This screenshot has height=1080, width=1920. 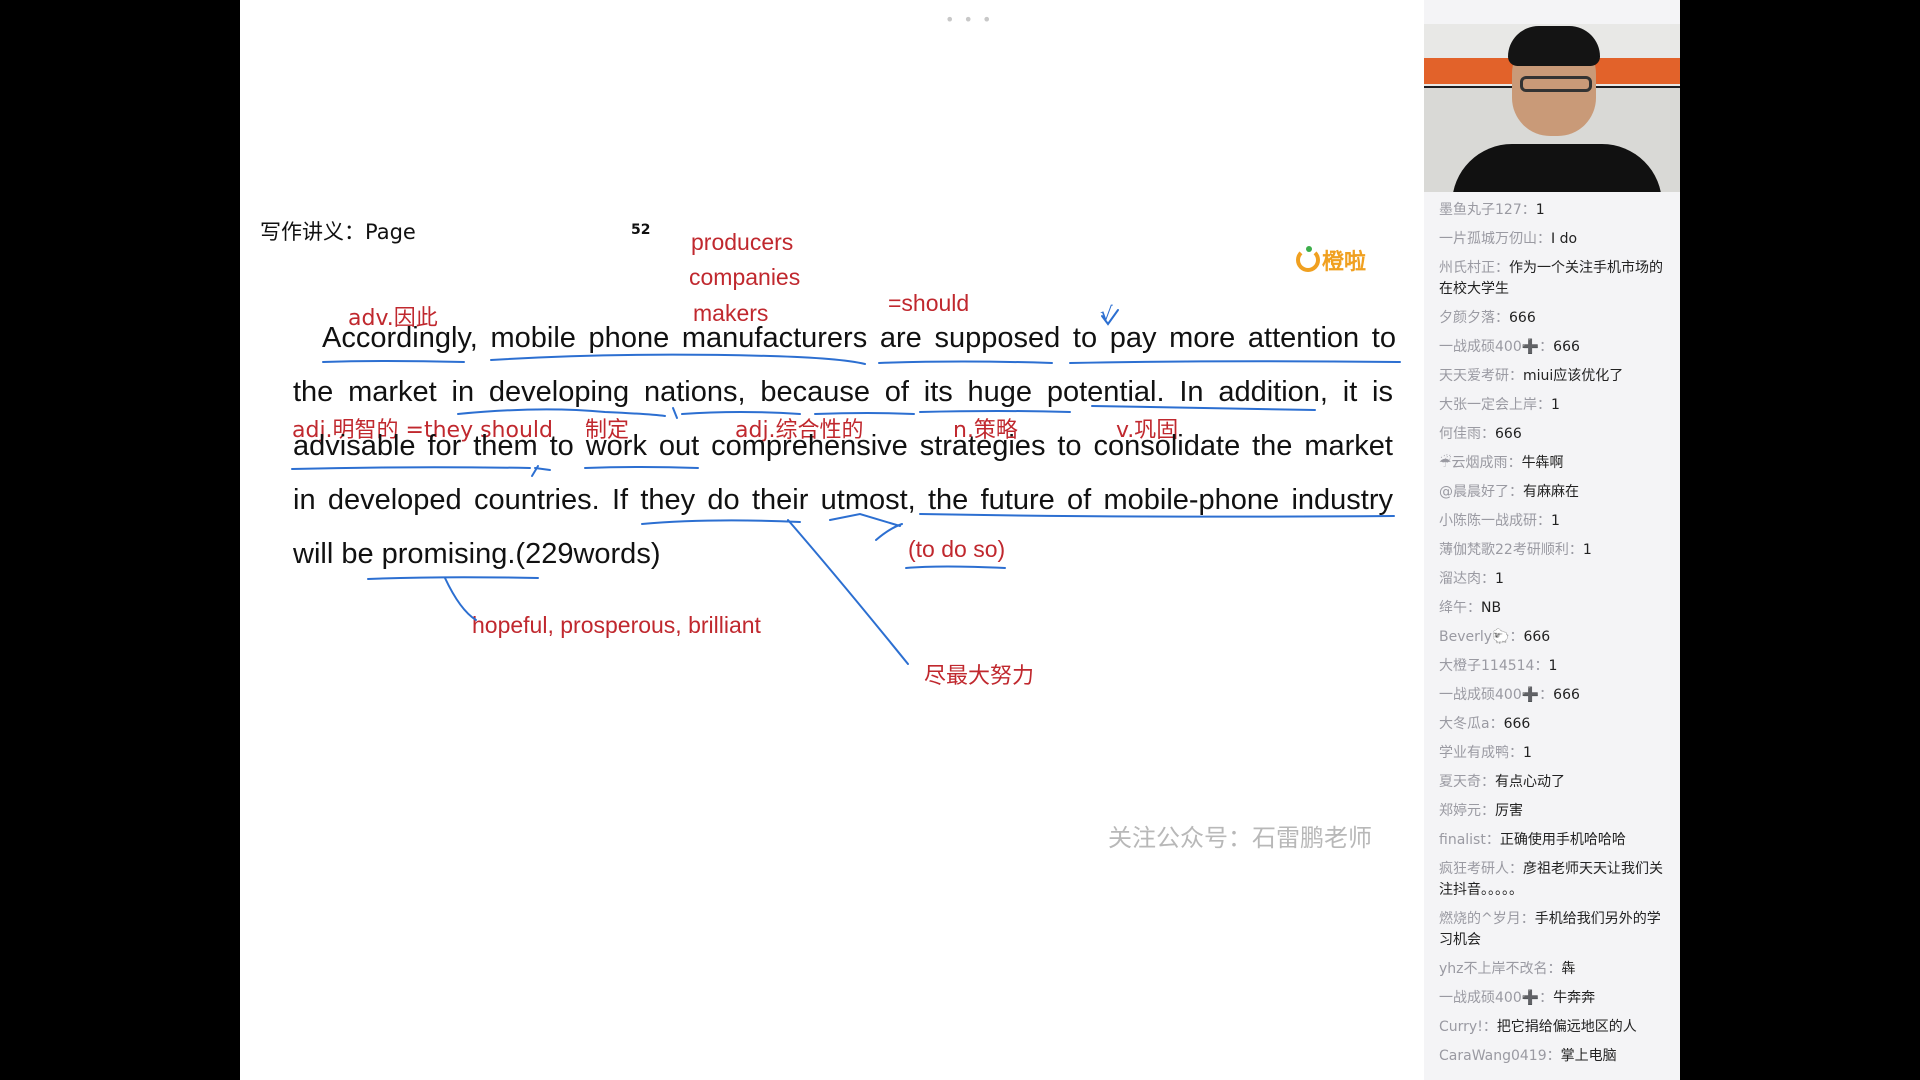 I want to click on chat-text: miui应该优化了, so click(x=1573, y=376).